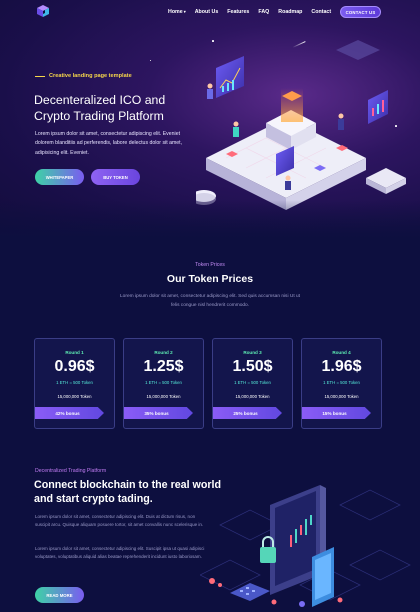 The width and height of the screenshot is (420, 612). Describe the element at coordinates (263, 12) in the screenshot. I see `nav-faq: FAQ` at that location.